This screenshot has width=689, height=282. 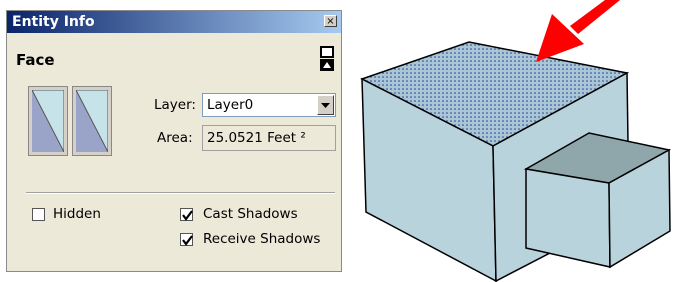 I want to click on collapse-icon, so click(x=327, y=58).